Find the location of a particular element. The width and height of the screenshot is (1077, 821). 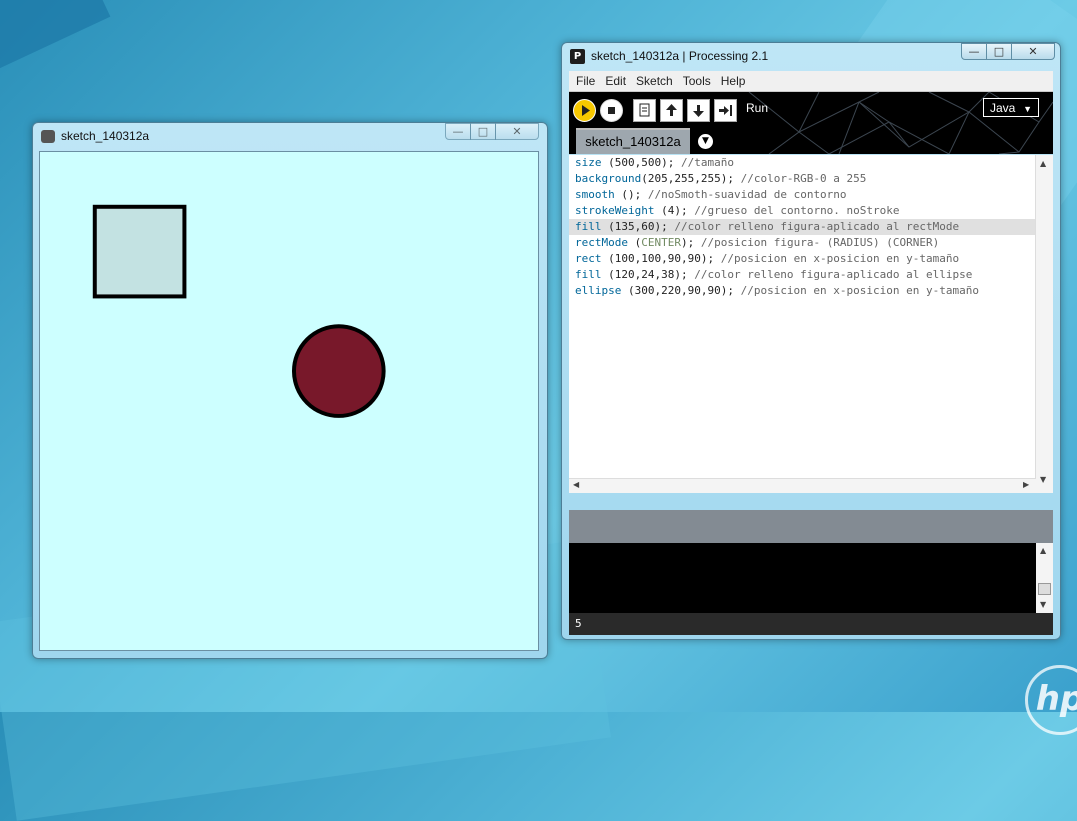

mode-select: Java ▼ is located at coordinates (1011, 107).